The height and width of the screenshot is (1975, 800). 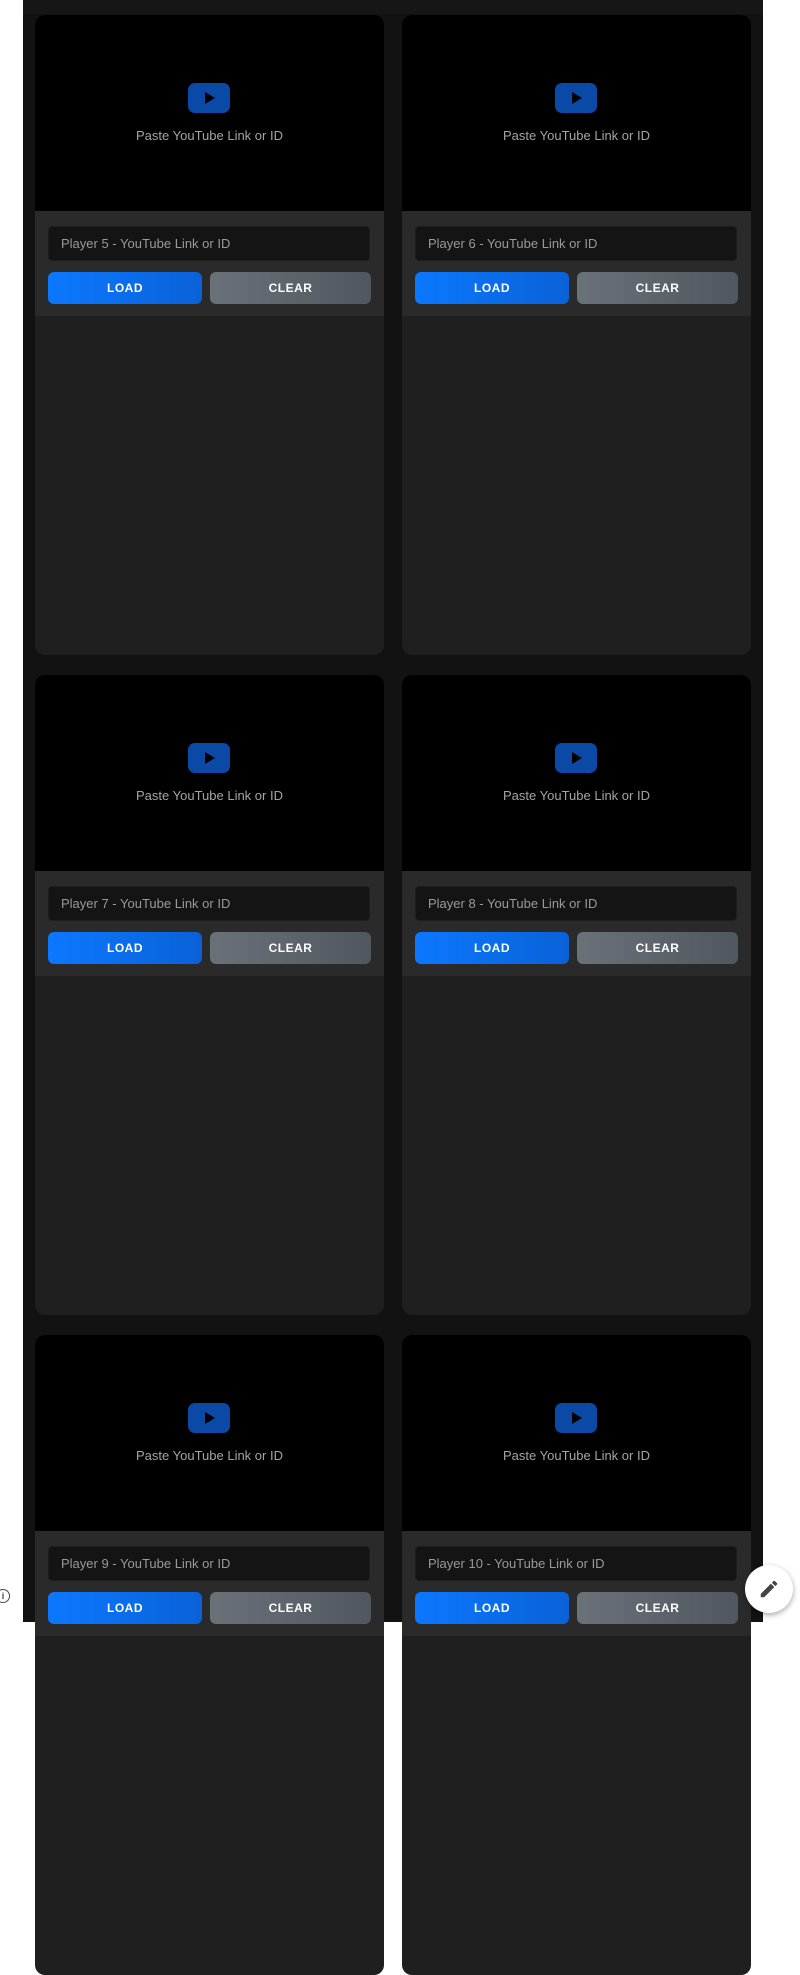 I want to click on player-card-7: Paste YouTube Link or ID LOAD CLEAR, so click(x=209, y=995).